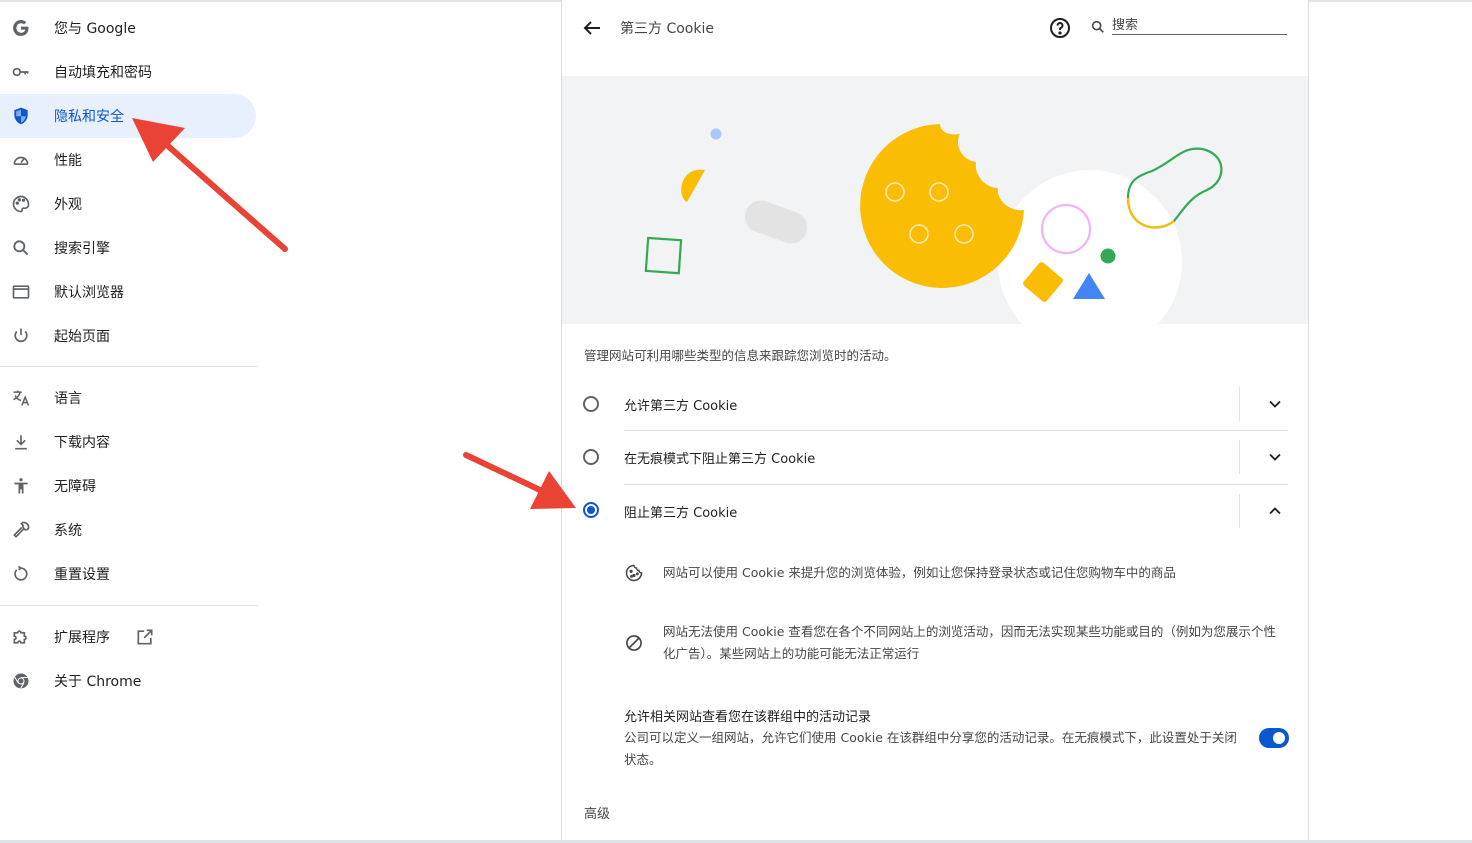 This screenshot has width=1472, height=843. What do you see at coordinates (519, 480) in the screenshot?
I see `annotation-arrow-option` at bounding box center [519, 480].